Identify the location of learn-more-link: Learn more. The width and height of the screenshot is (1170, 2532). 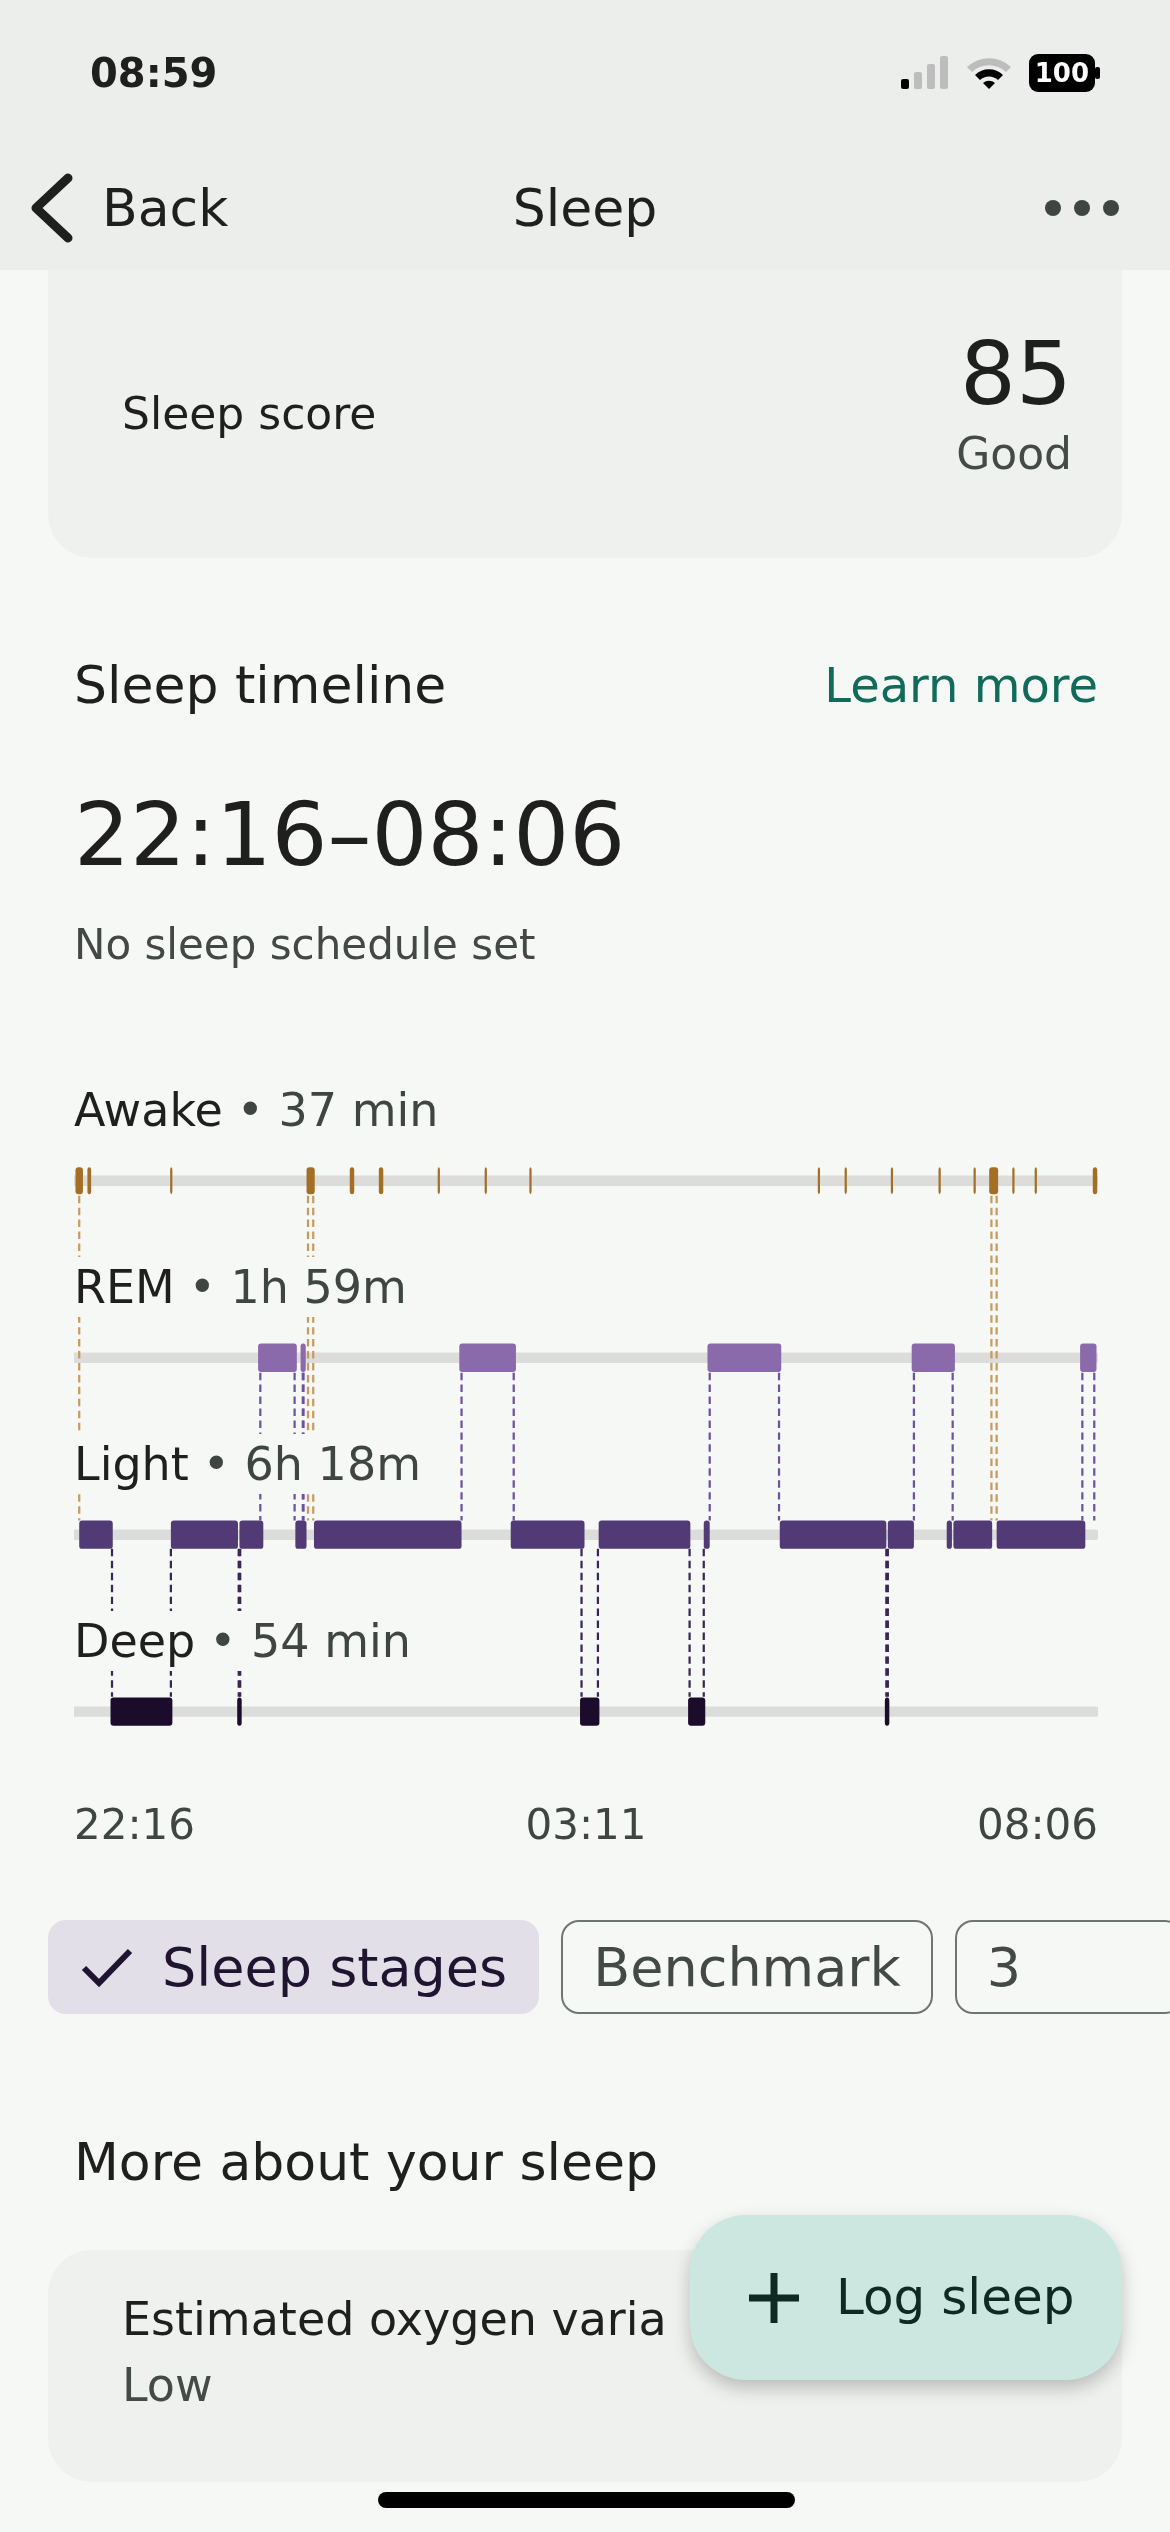
(961, 685).